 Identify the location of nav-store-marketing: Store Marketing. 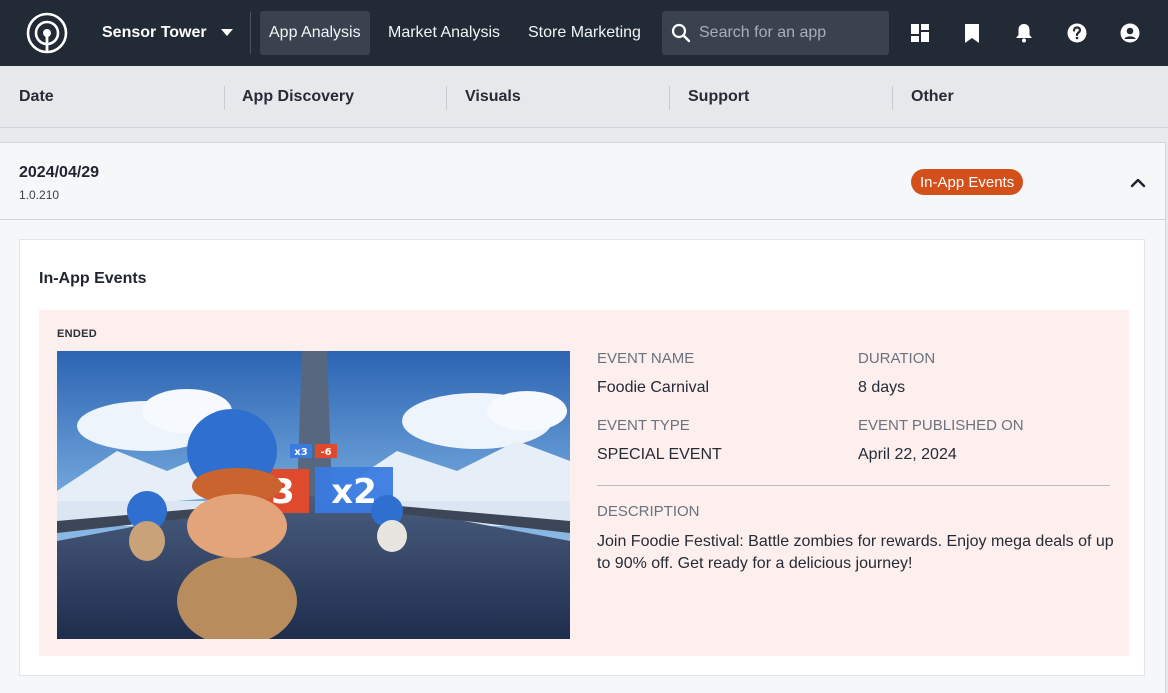
(584, 33).